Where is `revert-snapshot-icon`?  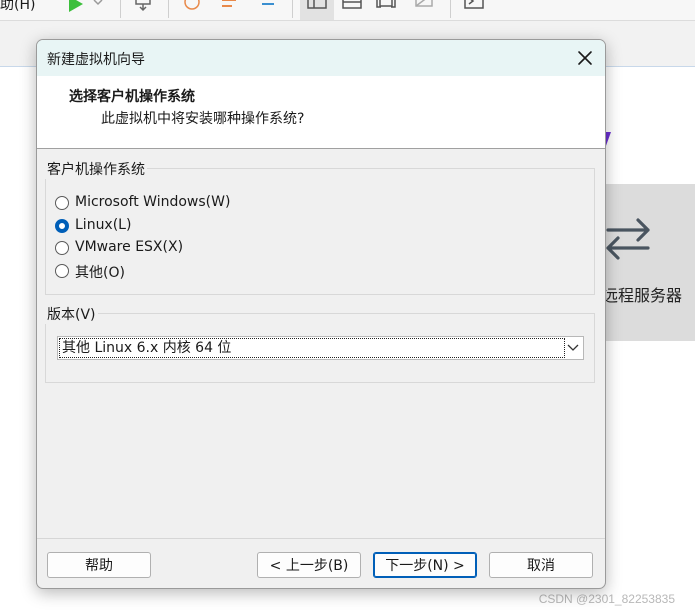 revert-snapshot-icon is located at coordinates (230, 7).